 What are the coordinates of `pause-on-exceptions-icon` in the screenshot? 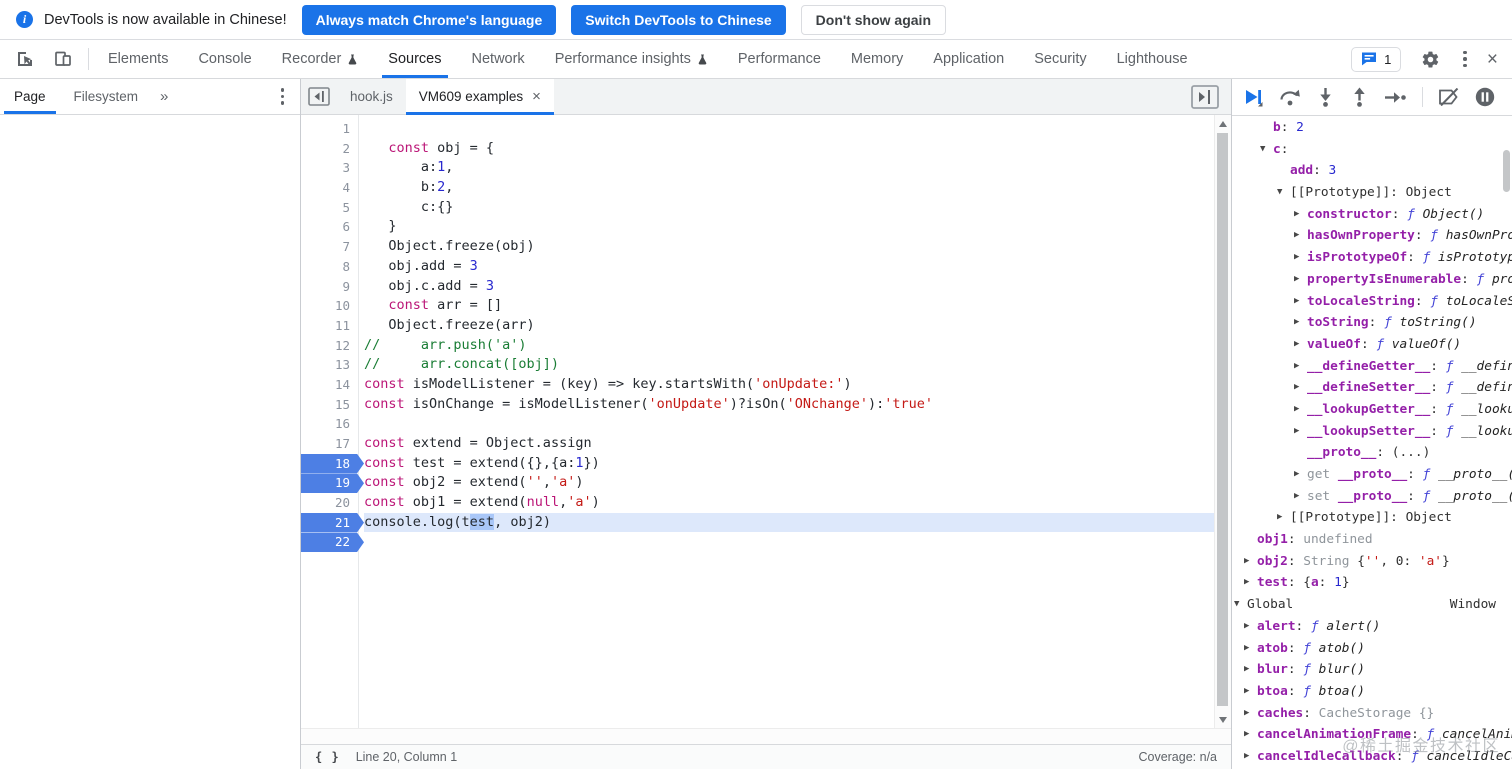 It's located at (1485, 97).